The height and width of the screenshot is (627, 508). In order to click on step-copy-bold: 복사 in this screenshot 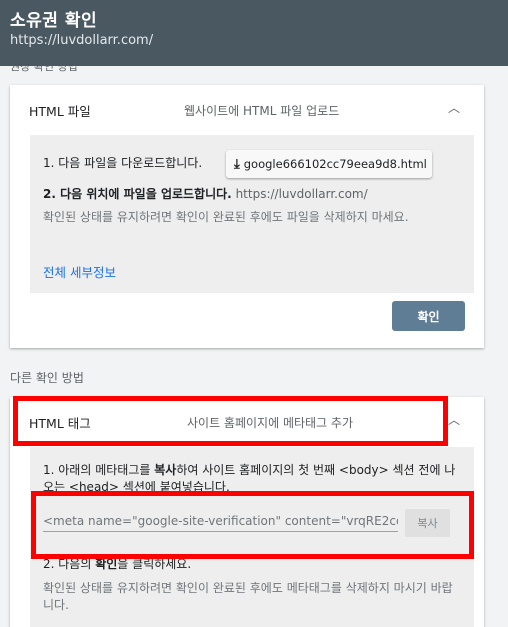, I will do `click(165, 470)`.